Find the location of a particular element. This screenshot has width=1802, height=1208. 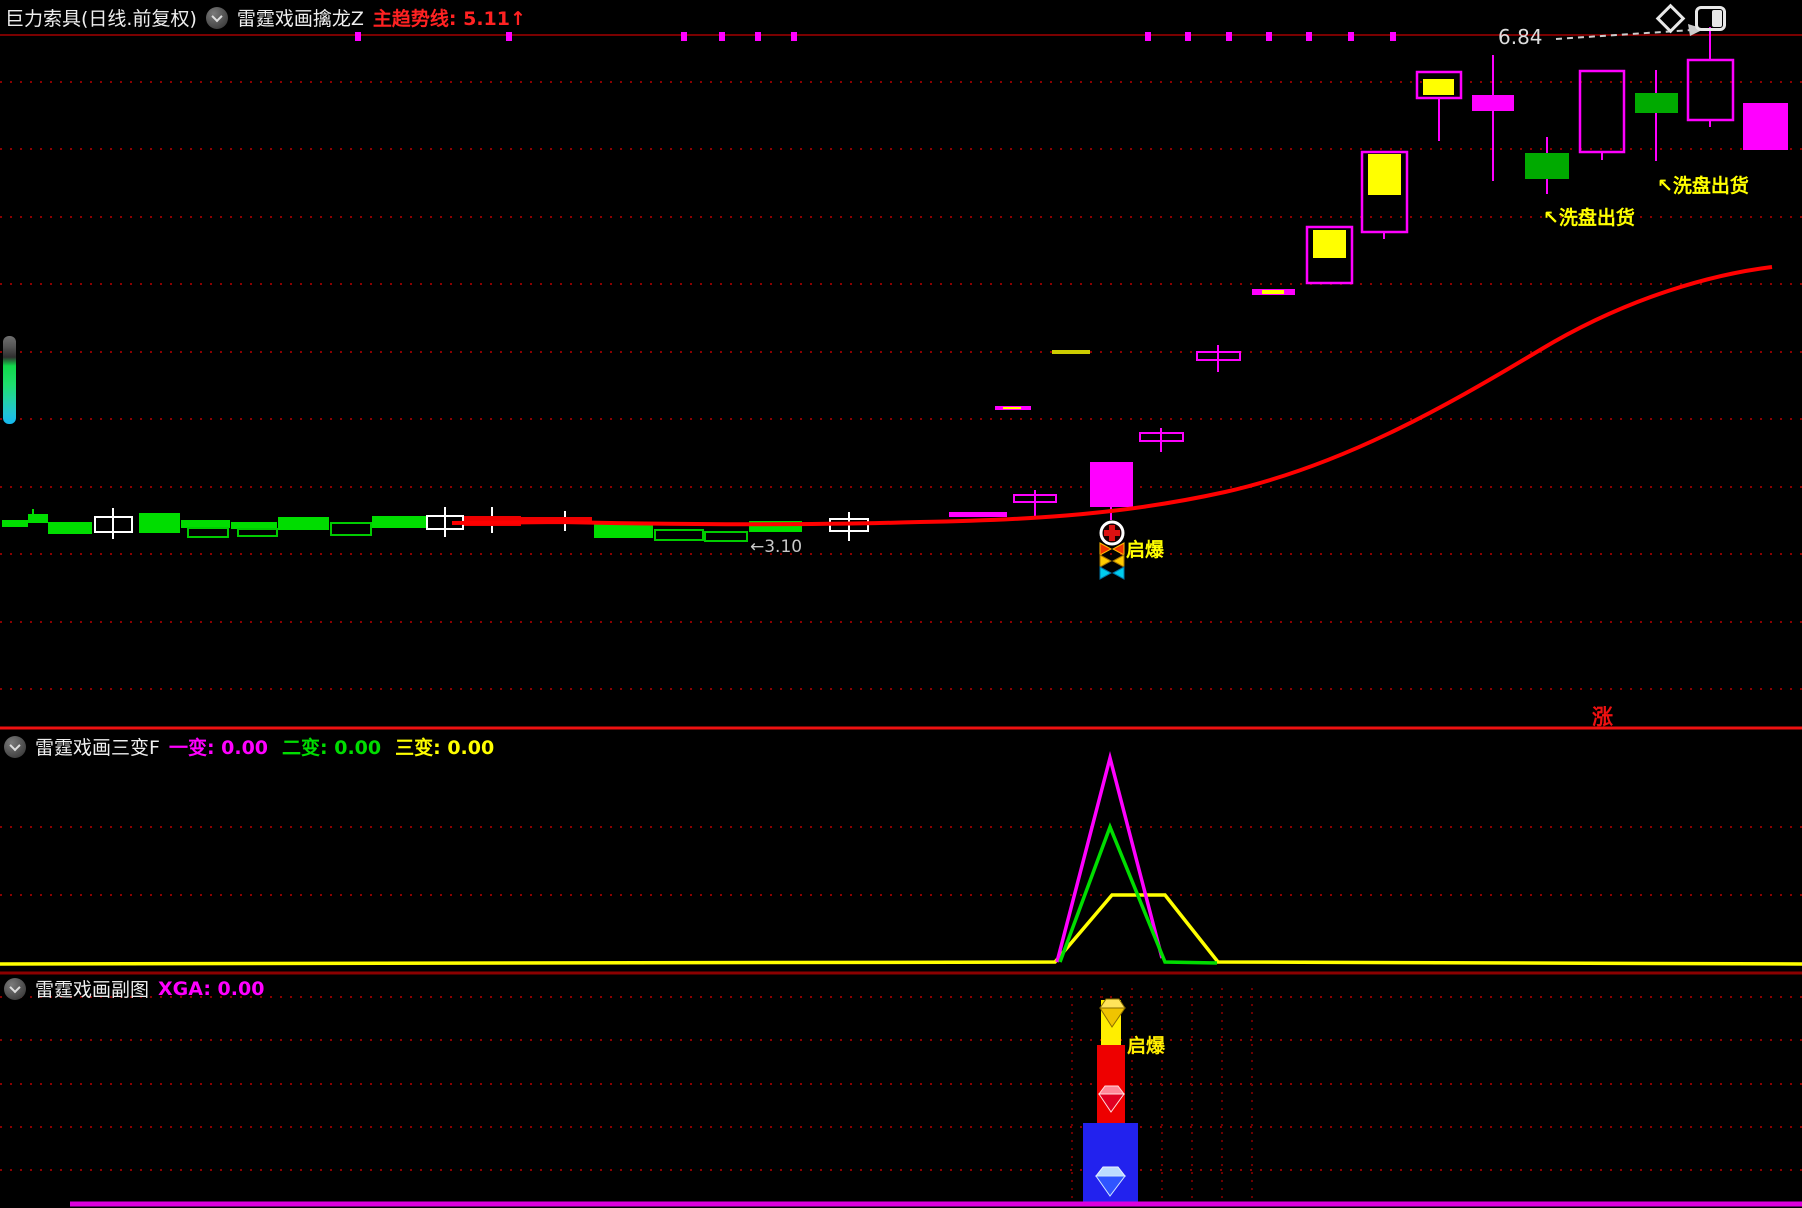

trend-line-value: 主趋势线: 5.11↑ is located at coordinates (449, 19).